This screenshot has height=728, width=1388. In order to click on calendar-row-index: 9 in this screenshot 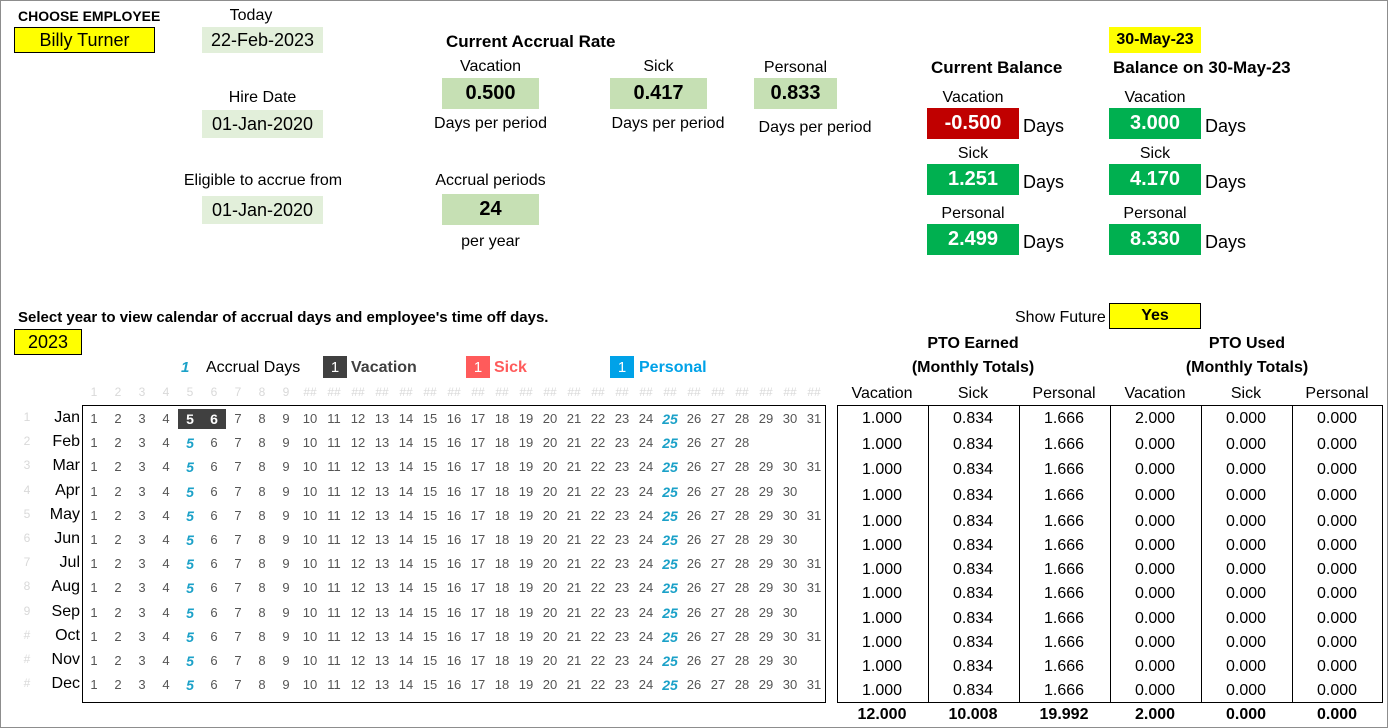, I will do `click(27, 610)`.